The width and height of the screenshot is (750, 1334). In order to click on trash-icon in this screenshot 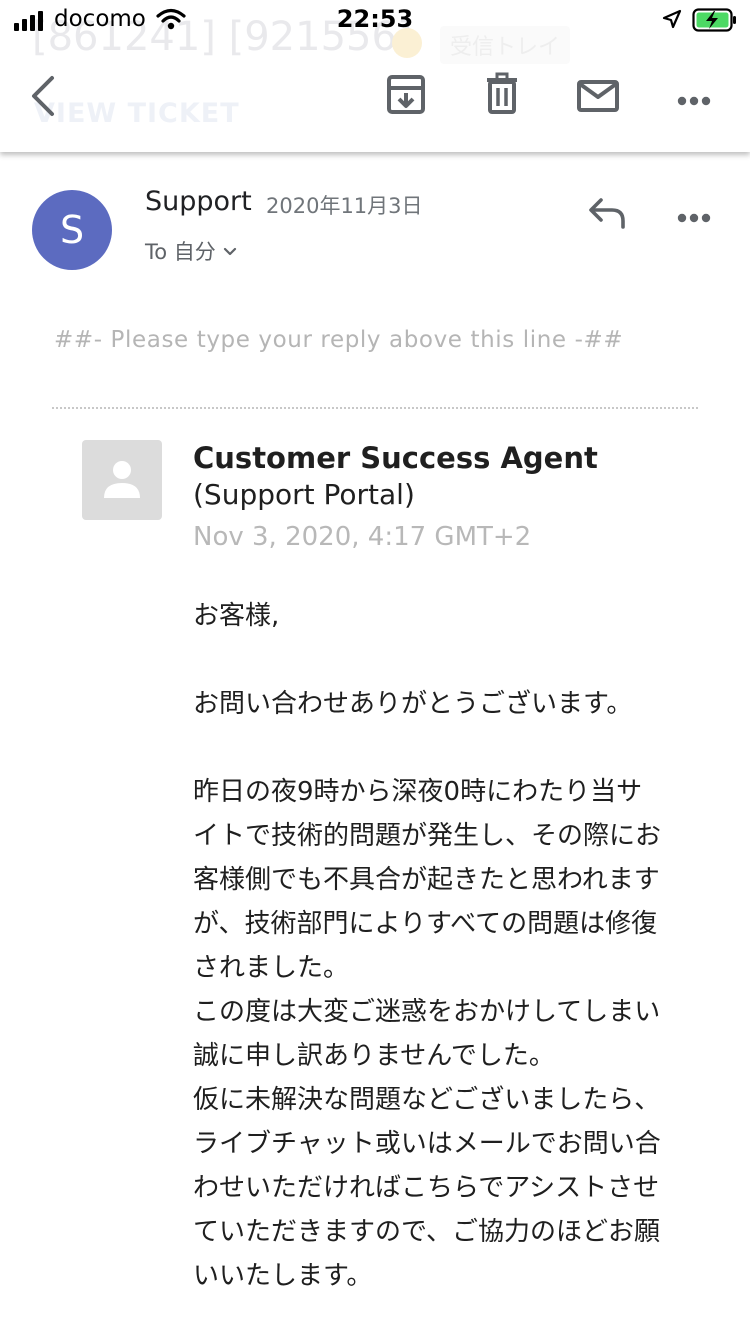, I will do `click(502, 96)`.